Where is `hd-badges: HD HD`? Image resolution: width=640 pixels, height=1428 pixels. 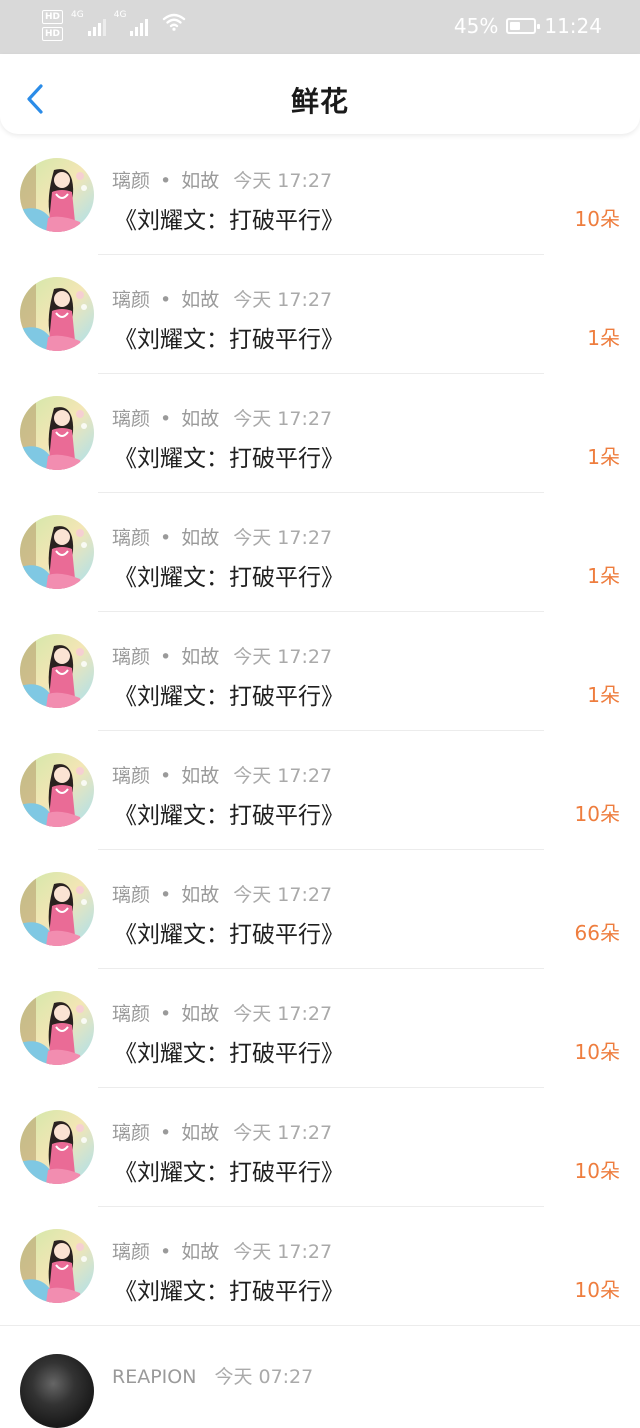 hd-badges: HD HD is located at coordinates (53, 25).